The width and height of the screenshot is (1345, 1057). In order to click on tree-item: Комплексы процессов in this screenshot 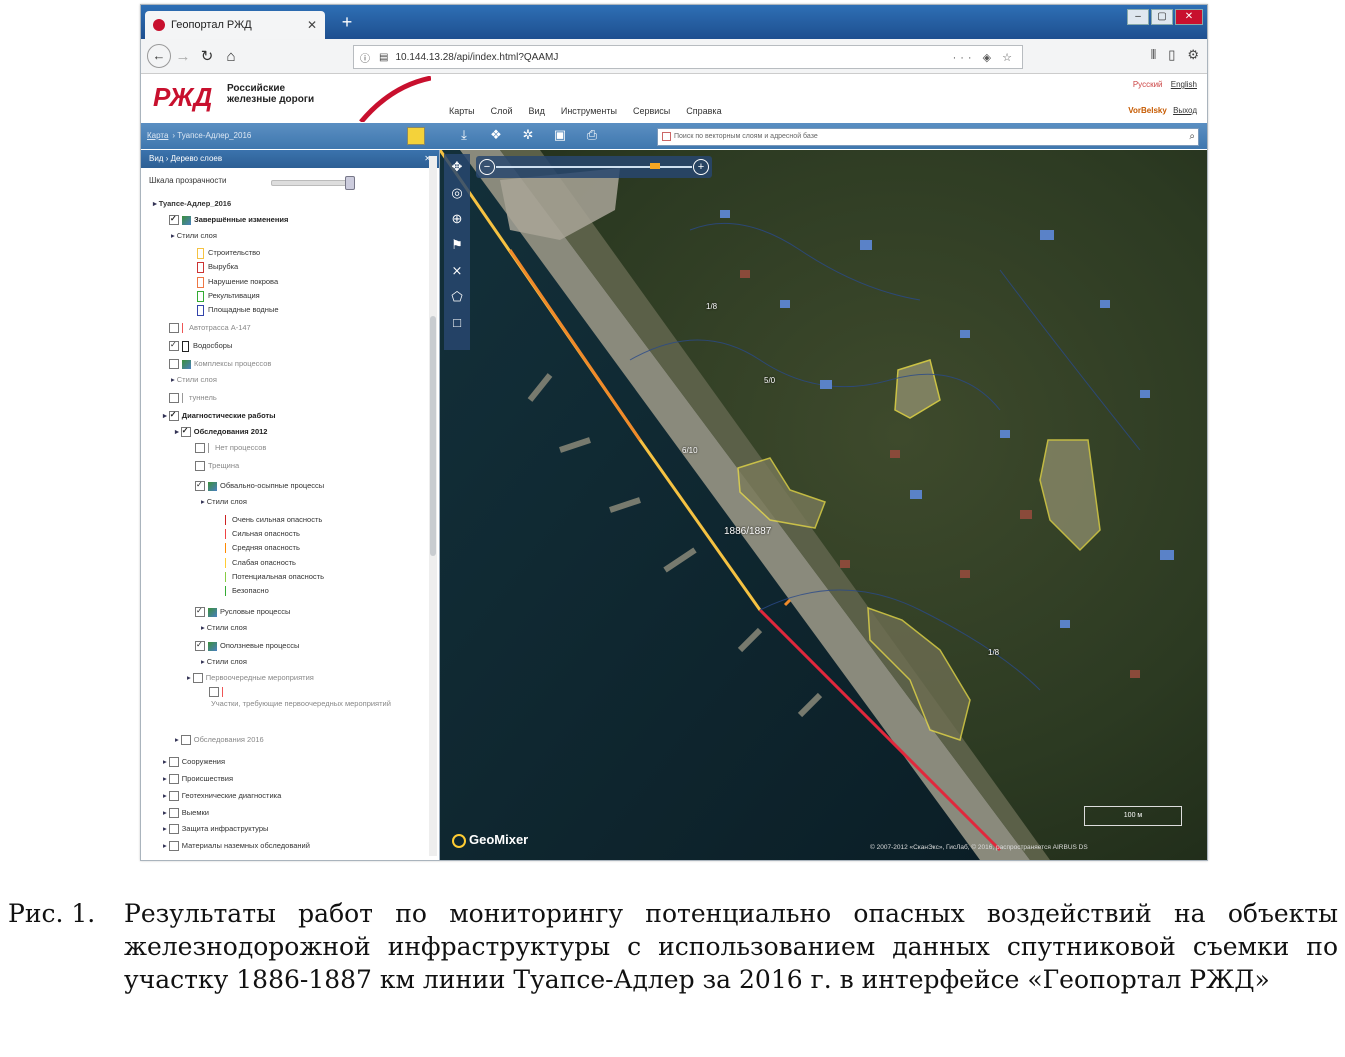, I will do `click(220, 364)`.